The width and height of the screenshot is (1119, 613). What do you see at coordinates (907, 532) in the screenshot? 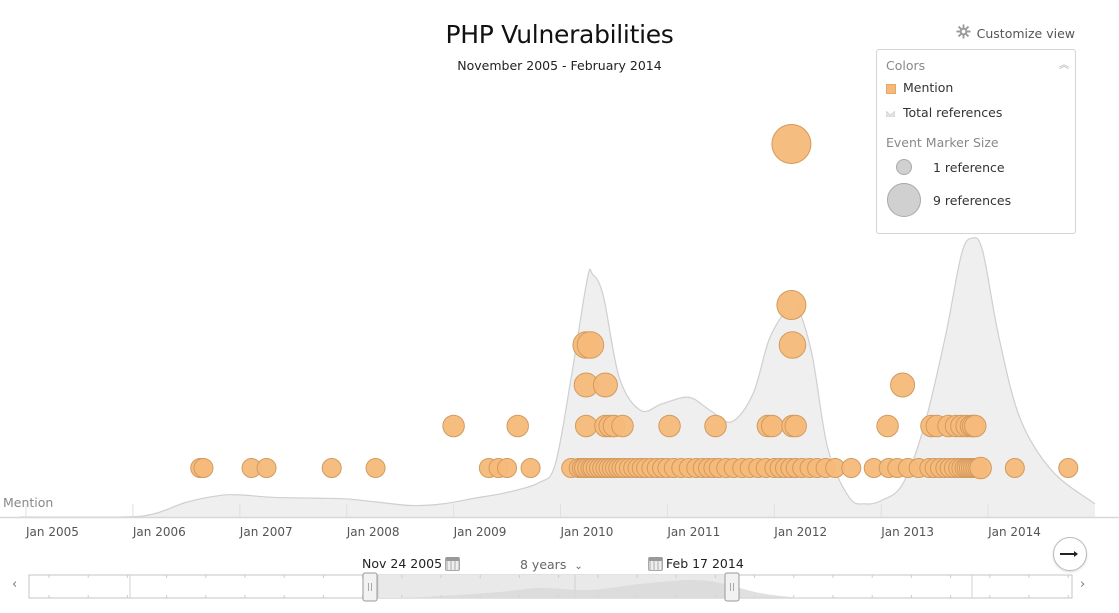
I see `x-axis-tick-label: Jan 2013` at bounding box center [907, 532].